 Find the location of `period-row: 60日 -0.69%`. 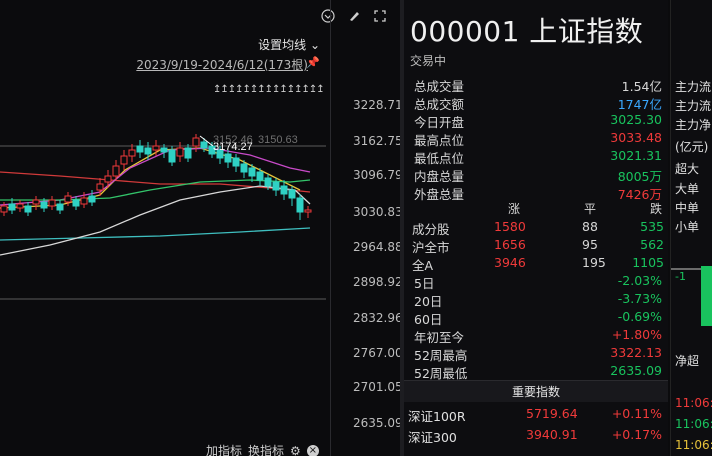

period-row: 60日 -0.69% is located at coordinates (538, 318).